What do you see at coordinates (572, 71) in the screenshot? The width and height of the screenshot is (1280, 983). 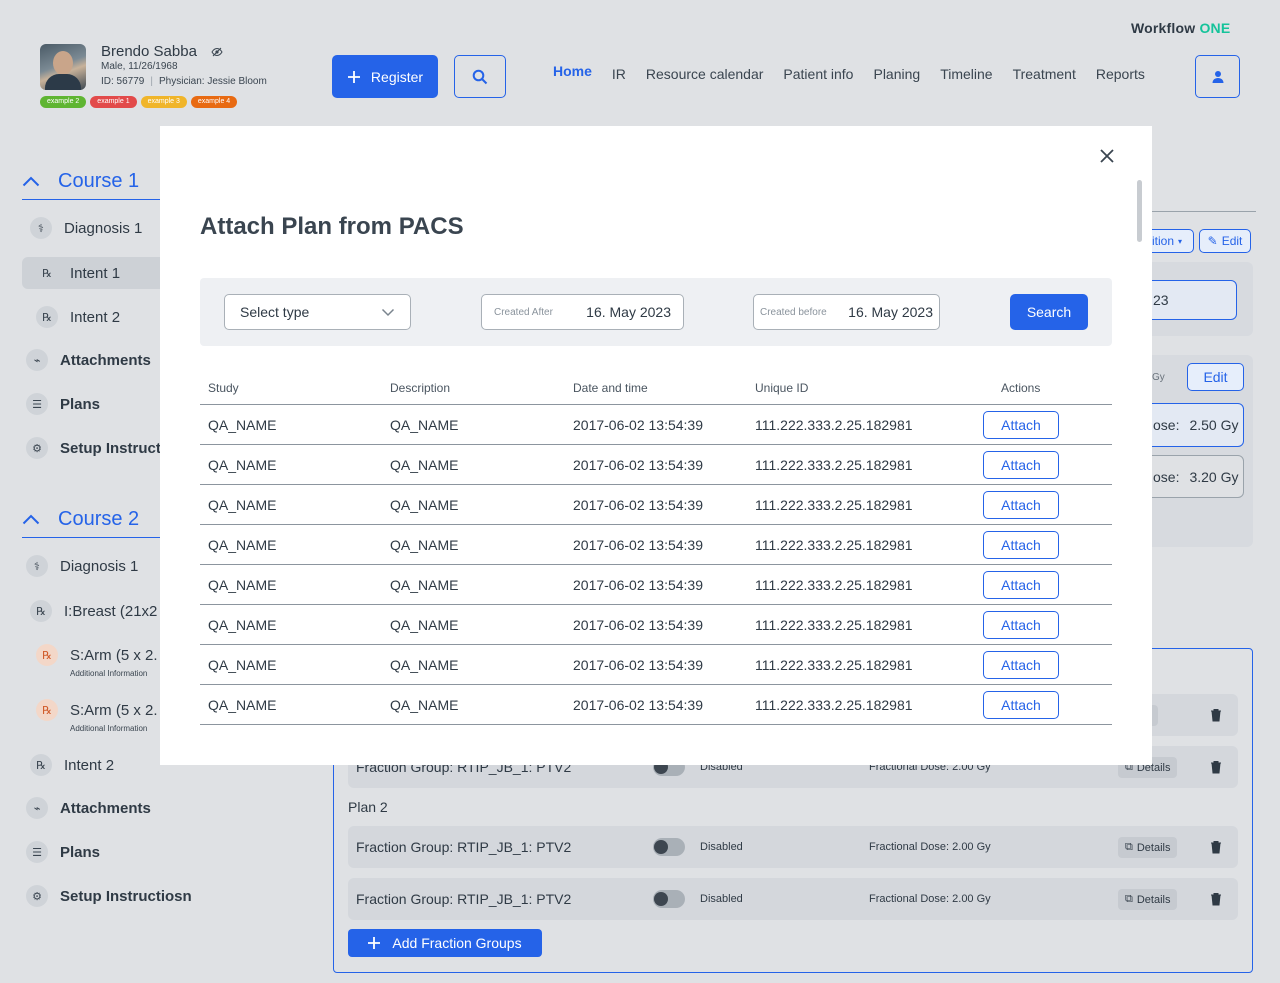 I see `nav-home: Home` at bounding box center [572, 71].